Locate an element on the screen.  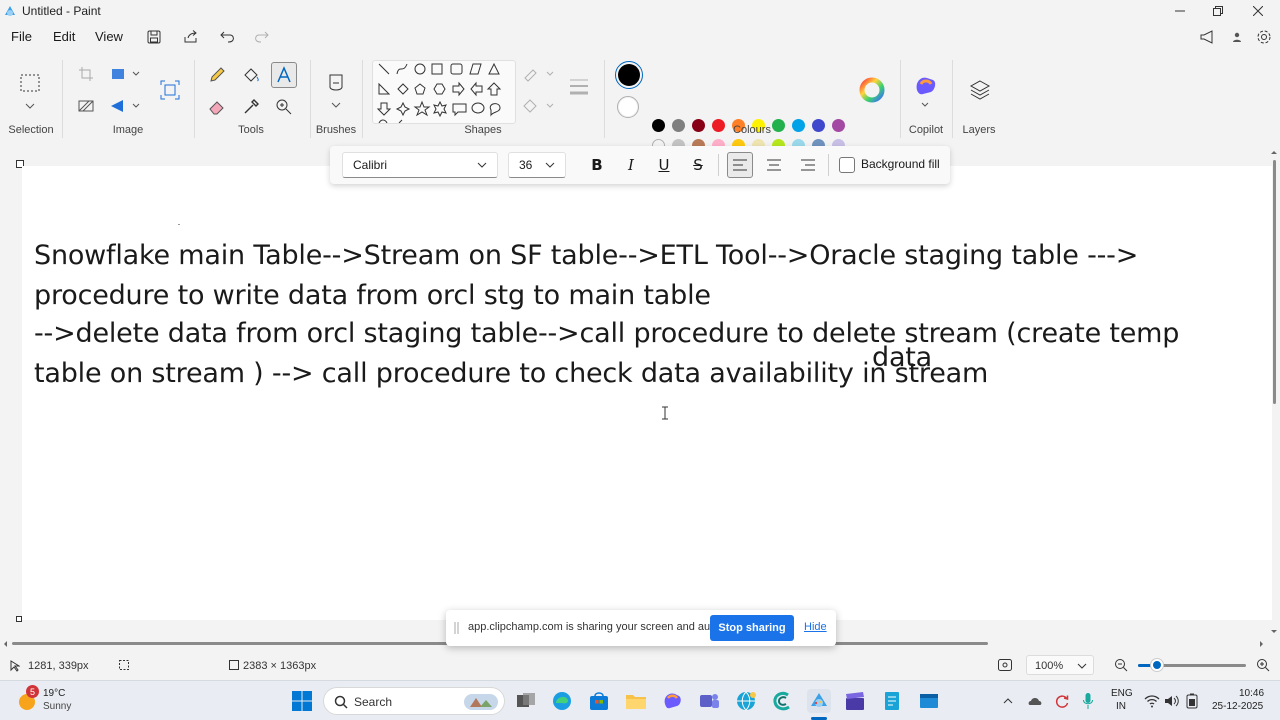
primary-colour-swatch is located at coordinates (629, 75).